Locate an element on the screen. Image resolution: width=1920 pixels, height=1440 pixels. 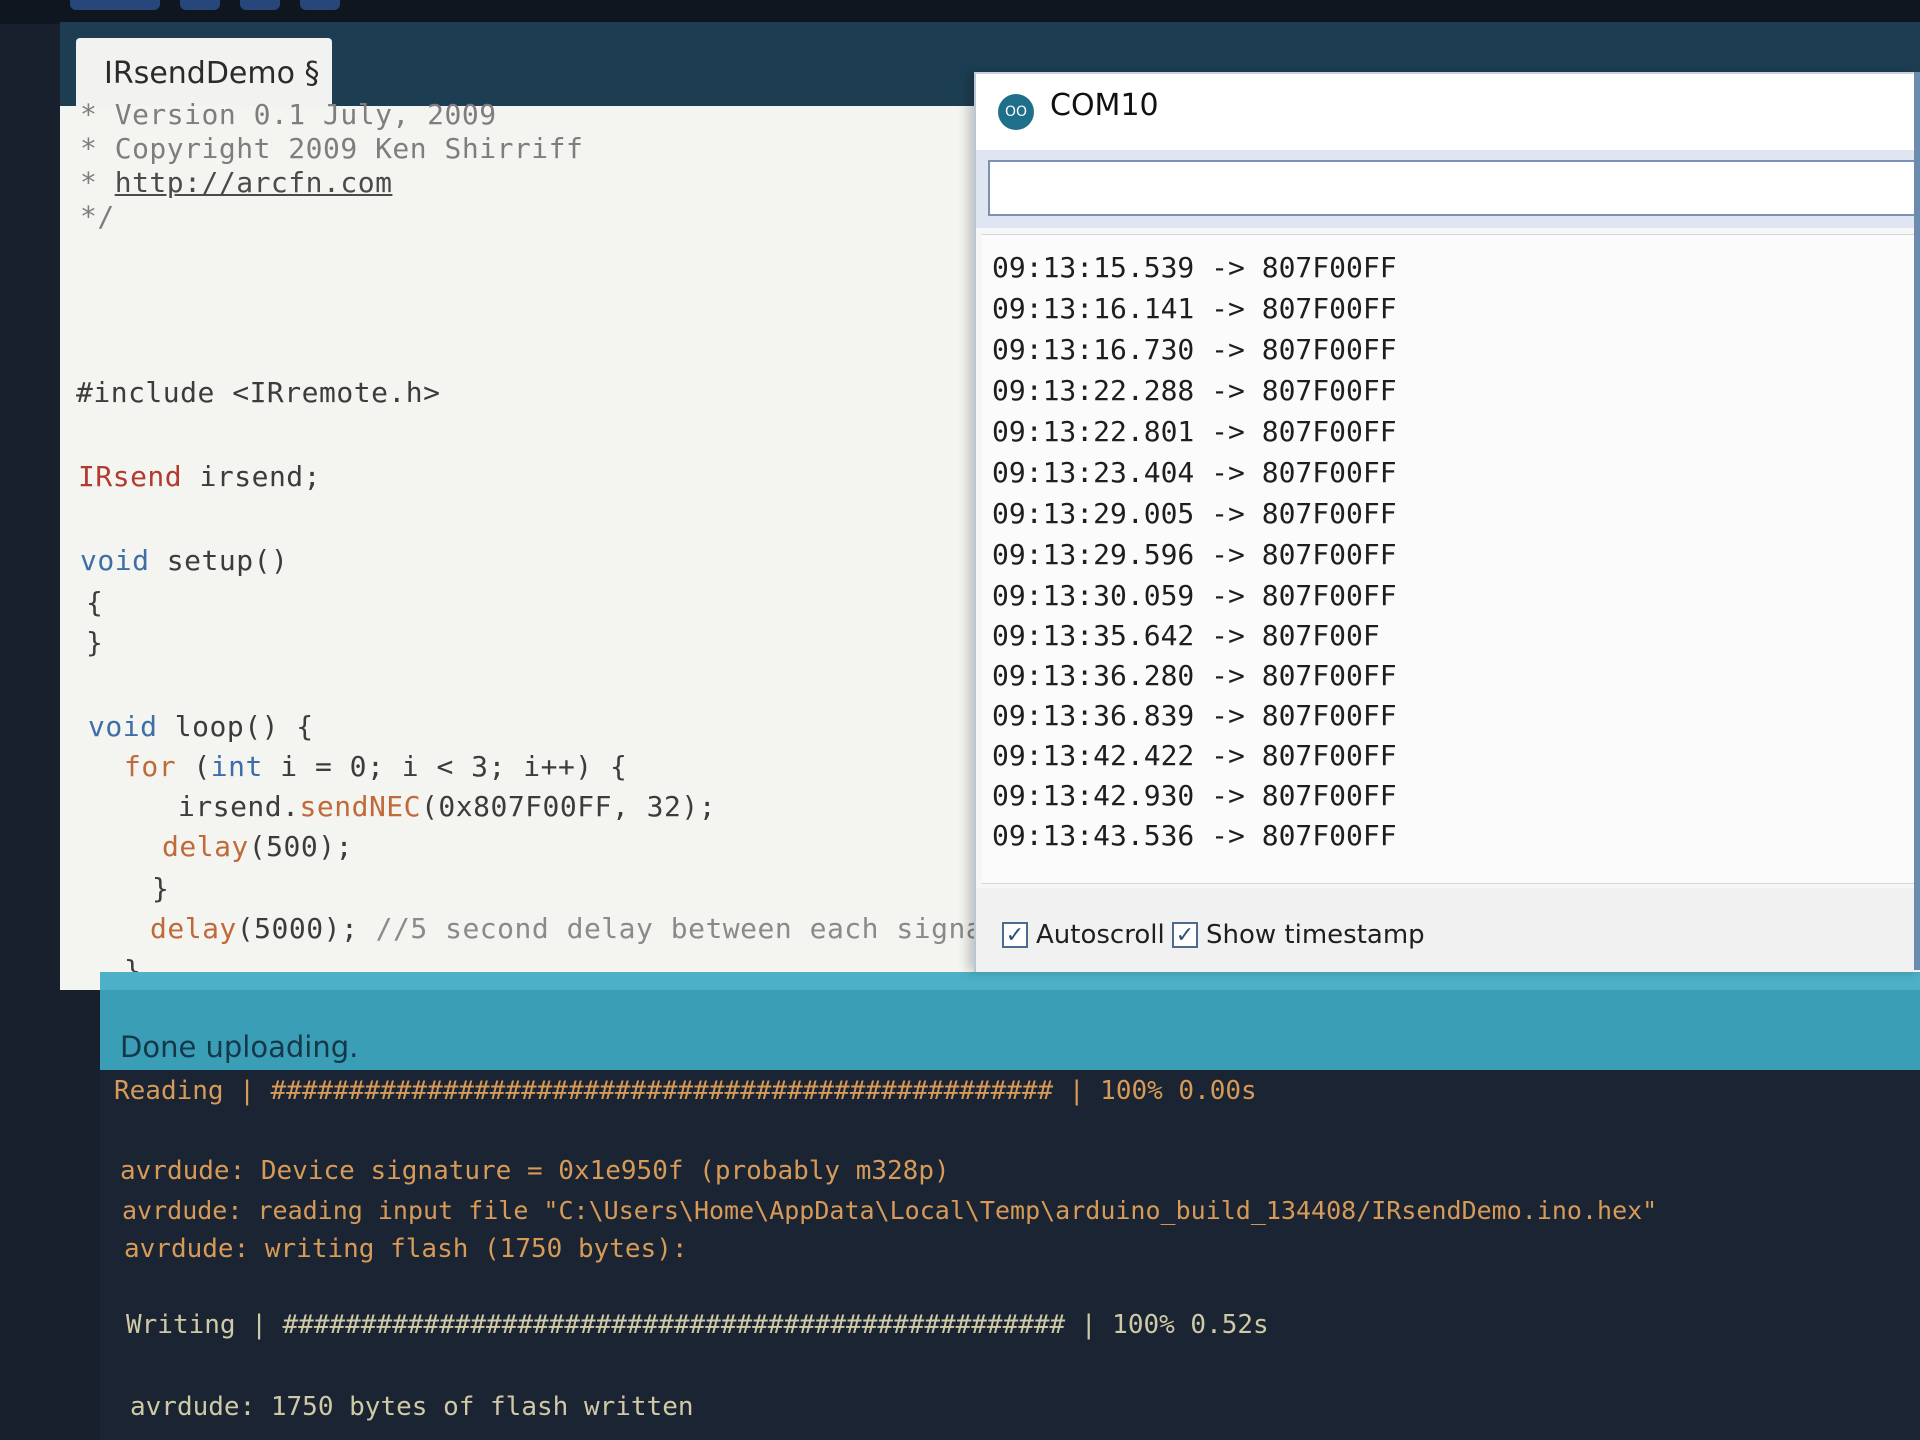
arduino-logo-icon: OO is located at coordinates (1016, 112).